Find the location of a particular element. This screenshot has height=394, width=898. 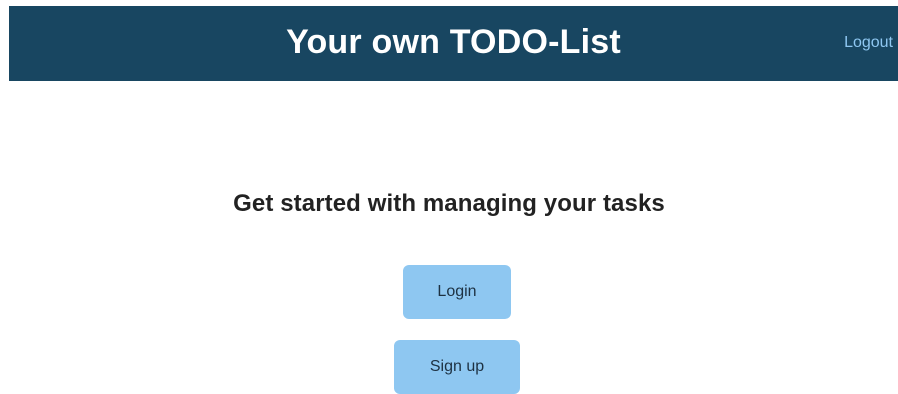

logout-link: Logout is located at coordinates (868, 43).